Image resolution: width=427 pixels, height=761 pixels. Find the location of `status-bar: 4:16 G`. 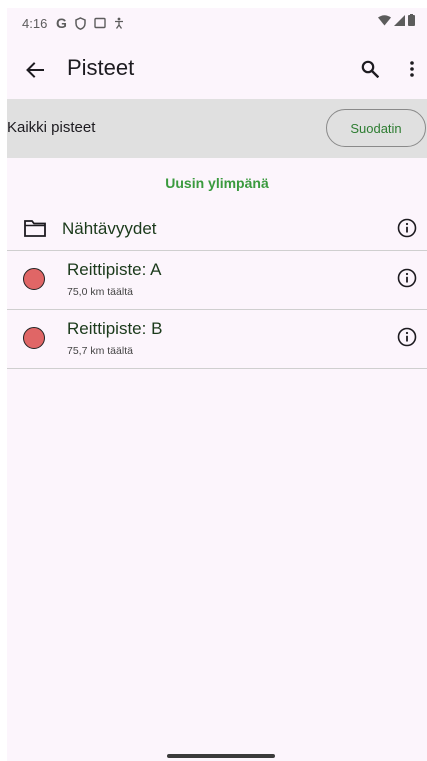

status-bar: 4:16 G is located at coordinates (217, 25).